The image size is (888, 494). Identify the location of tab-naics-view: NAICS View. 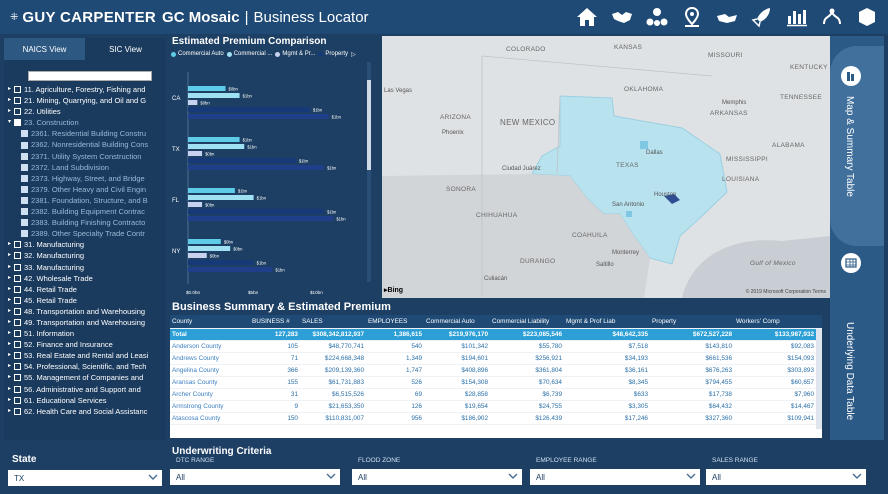
(44, 49).